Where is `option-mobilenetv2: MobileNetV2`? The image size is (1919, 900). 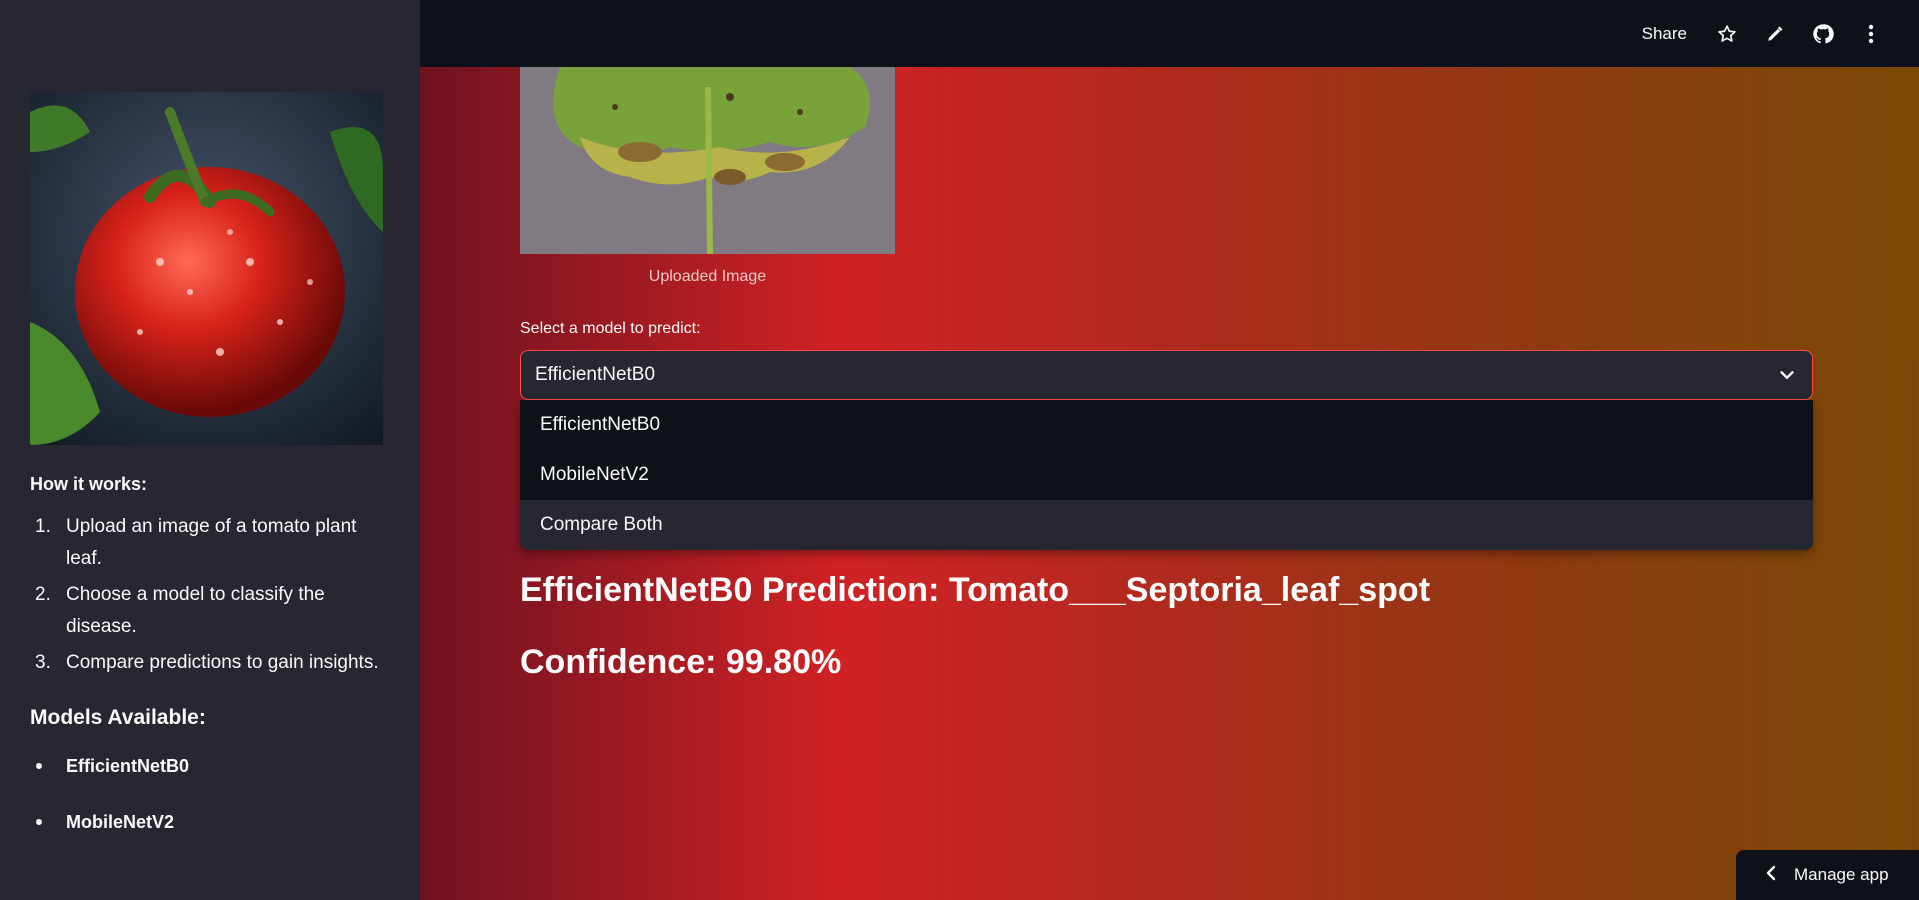
option-mobilenetv2: MobileNetV2 is located at coordinates (1166, 475).